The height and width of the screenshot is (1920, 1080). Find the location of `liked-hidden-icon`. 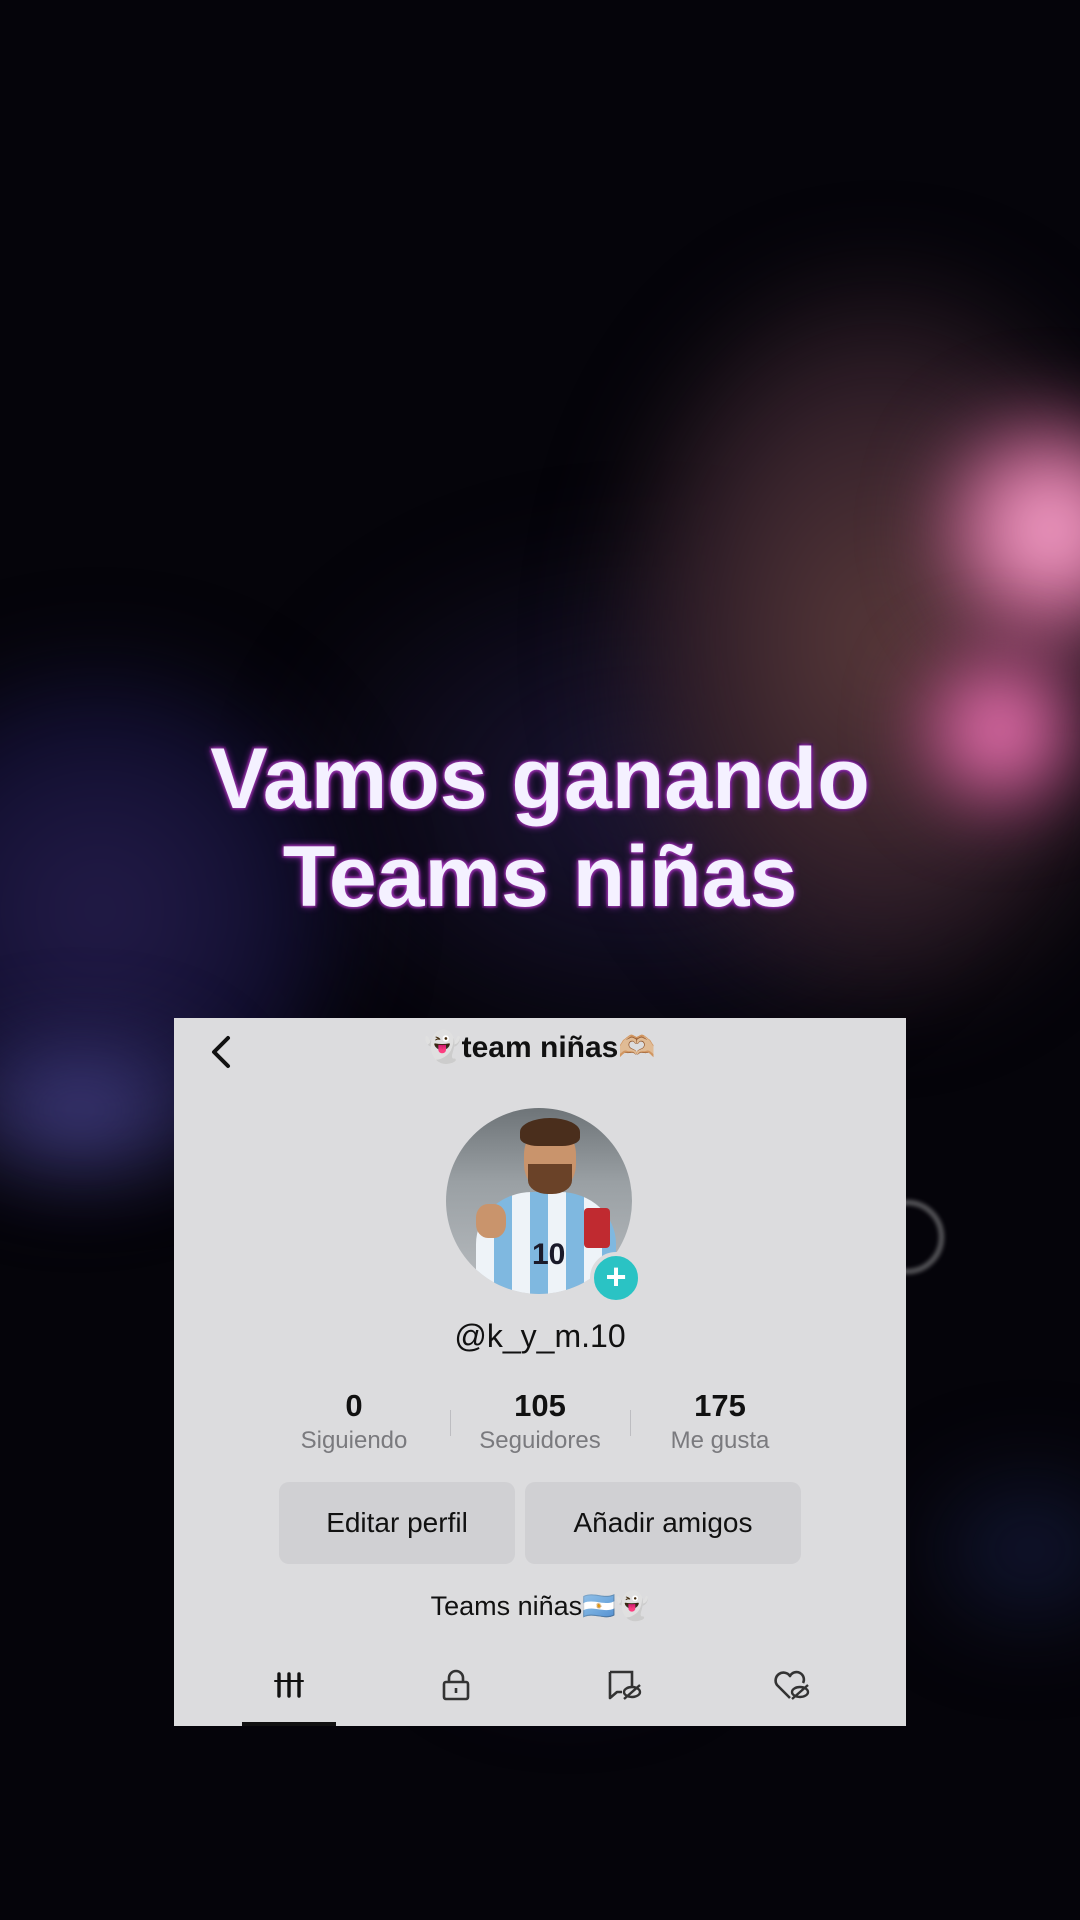

liked-hidden-icon is located at coordinates (792, 1685).